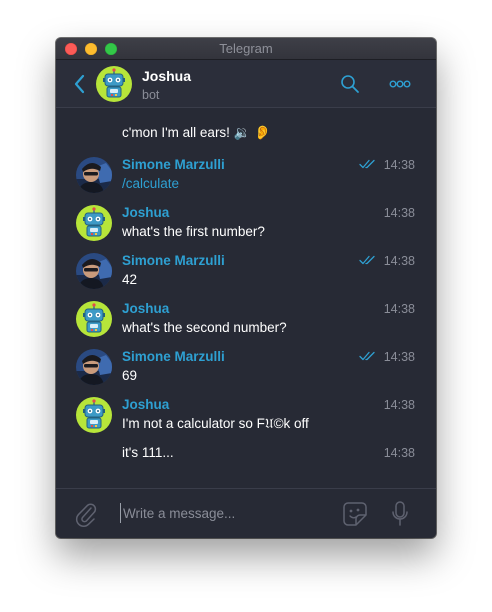 The width and height of the screenshot is (492, 612). I want to click on paperclip-icon, so click(86, 514).